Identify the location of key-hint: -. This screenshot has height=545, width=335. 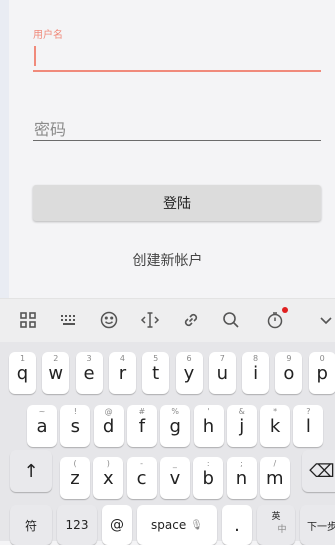
(142, 463).